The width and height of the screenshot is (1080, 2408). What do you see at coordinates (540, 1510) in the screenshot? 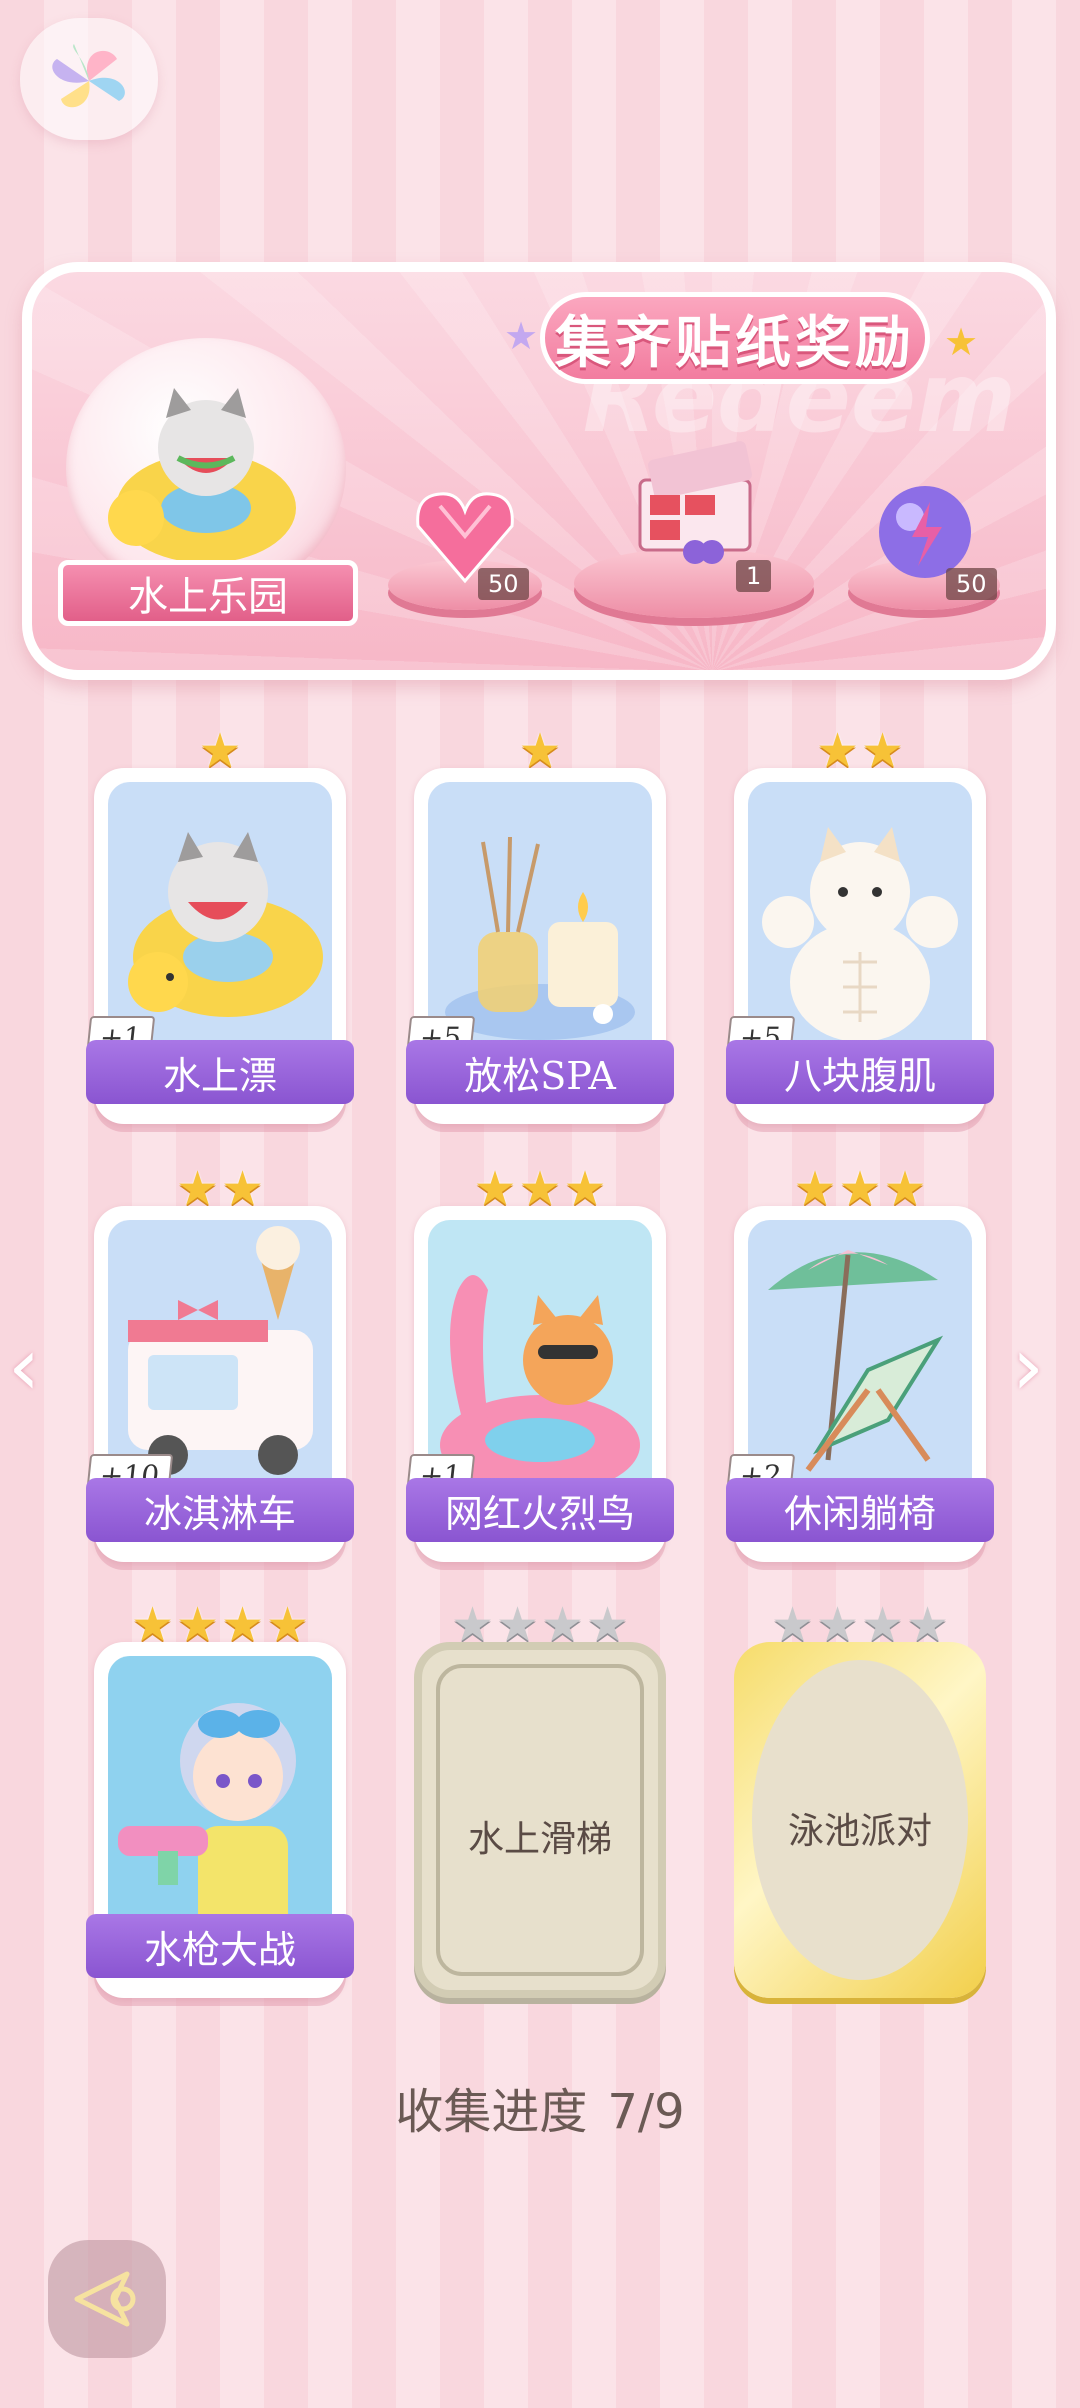
I see `sticker-name: 网红火烈鸟` at bounding box center [540, 1510].